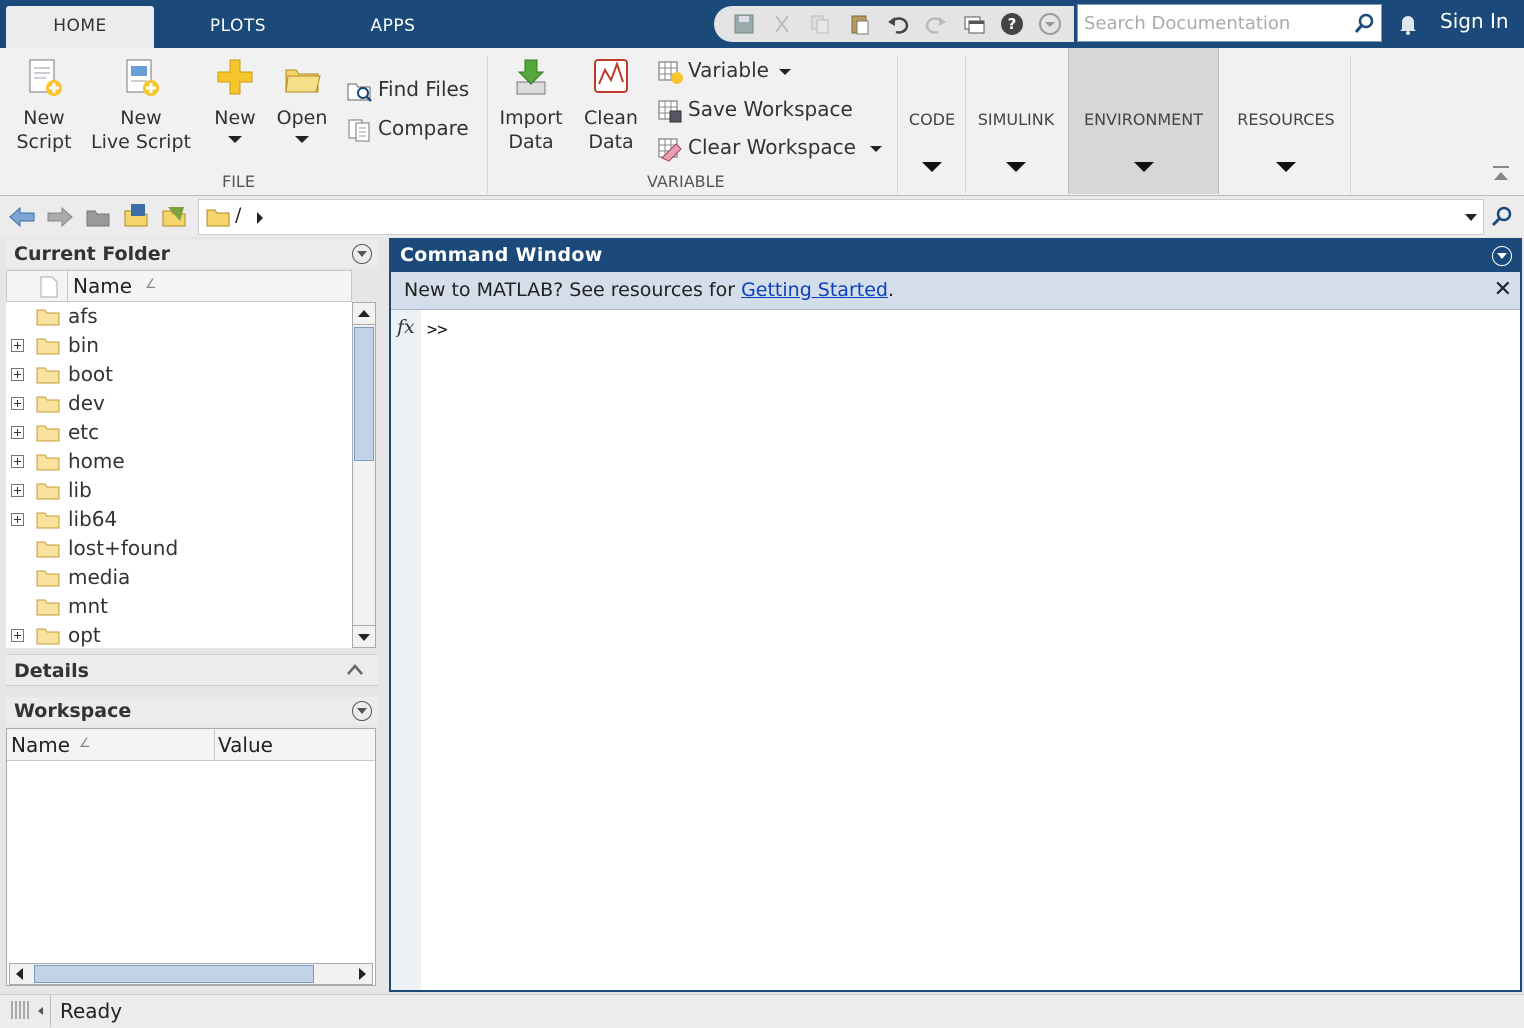 Image resolution: width=1524 pixels, height=1028 pixels. Describe the element at coordinates (1016, 152) in the screenshot. I see `simulink-group-button: SIMULINK` at that location.